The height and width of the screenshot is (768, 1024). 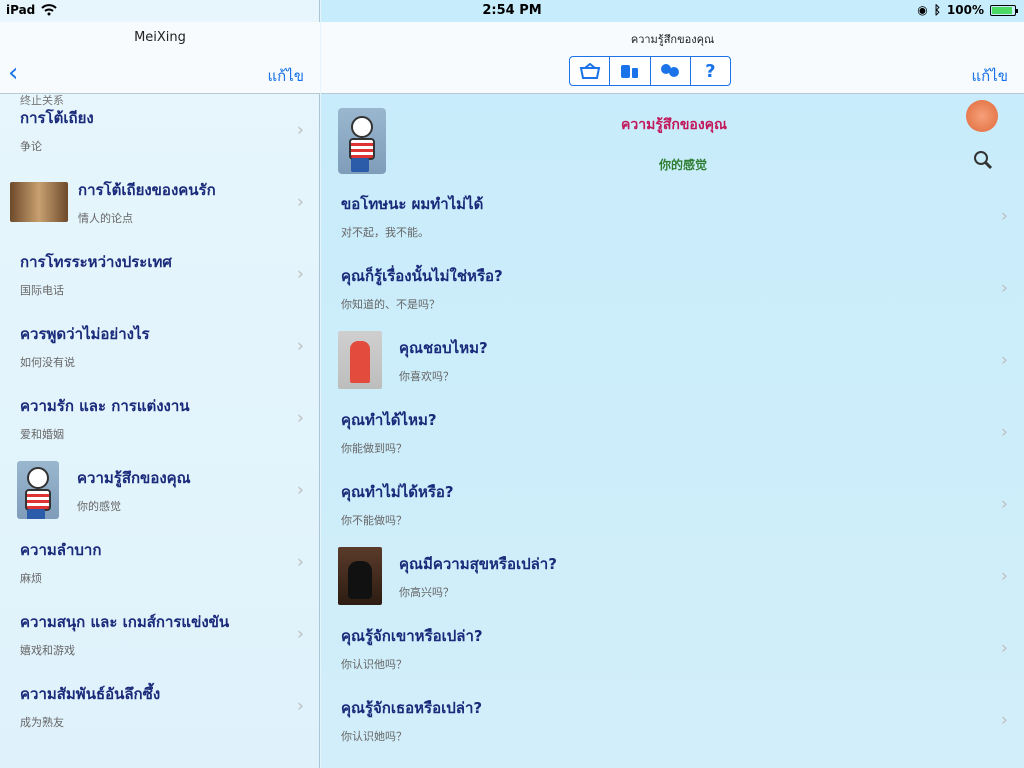 I want to click on item-subtitle: 你认识他吗？, so click(x=374, y=664).